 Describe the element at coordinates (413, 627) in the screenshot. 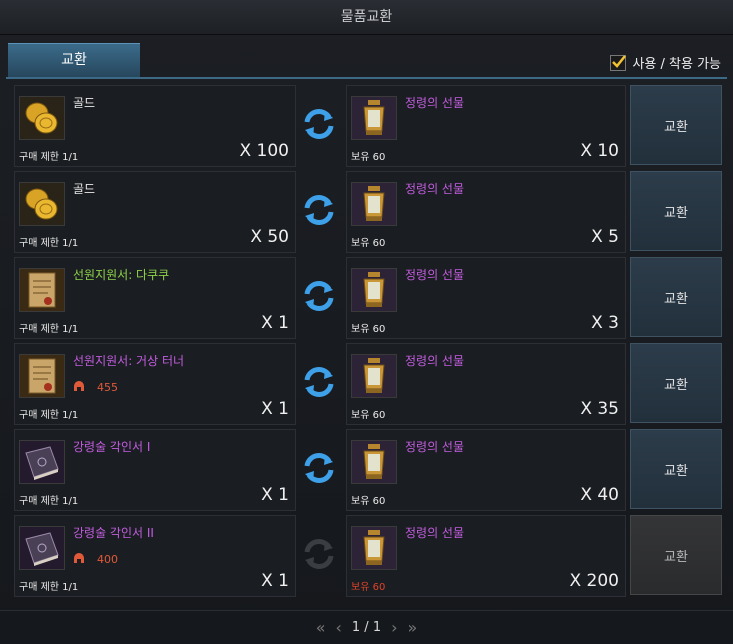

I see `last-page-button: »` at that location.